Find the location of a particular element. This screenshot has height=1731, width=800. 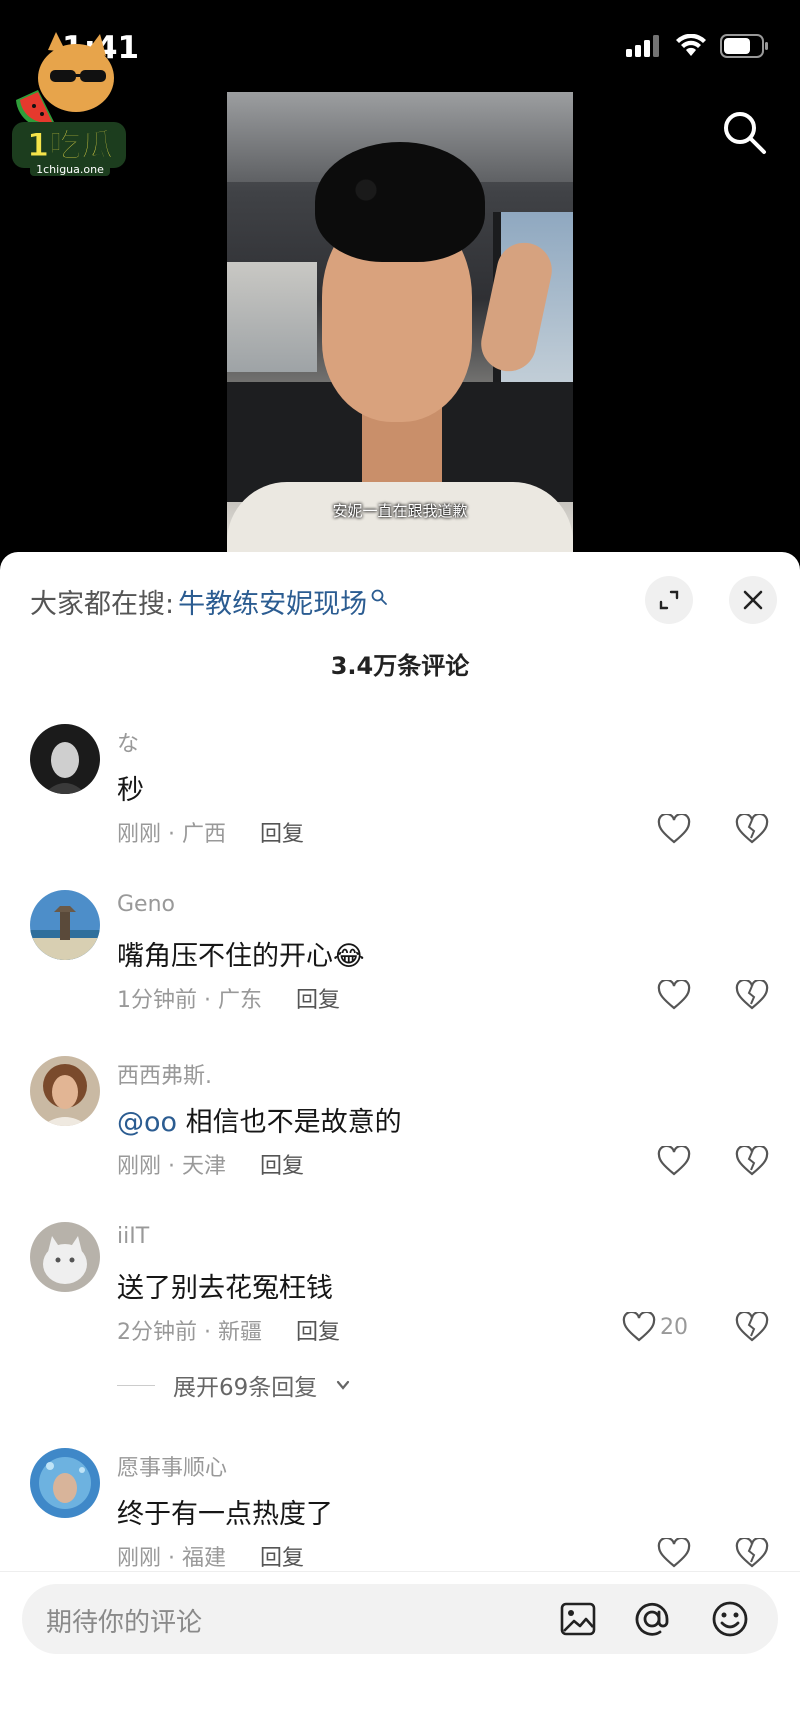

logo-domain: 1chigua.one is located at coordinates (70, 169).